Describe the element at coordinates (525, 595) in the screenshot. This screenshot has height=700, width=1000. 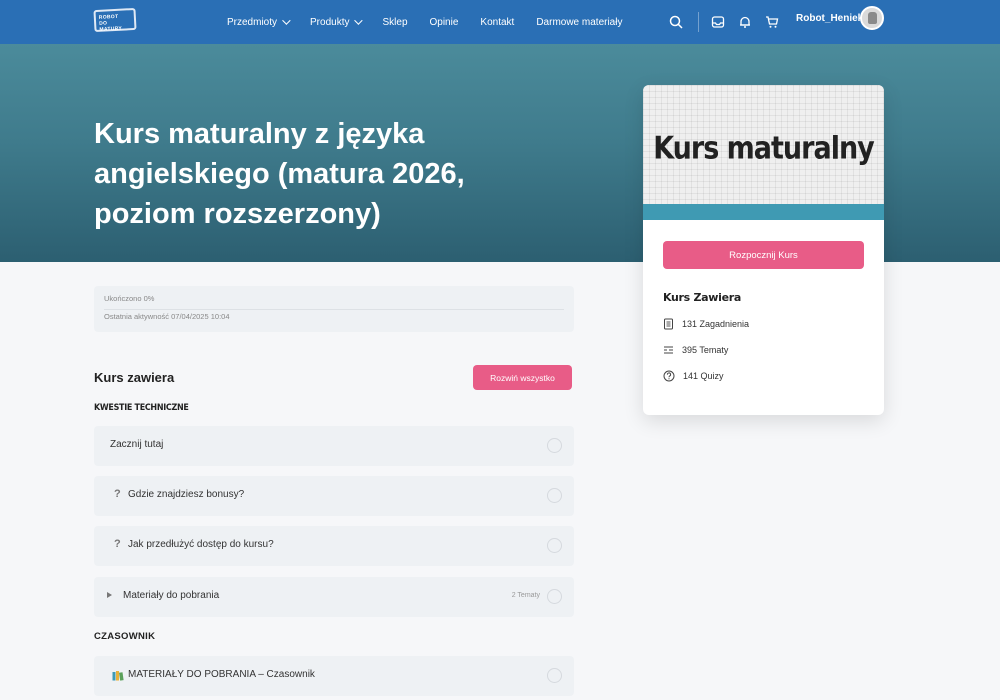
I see `topic-count: 2 Tematy` at that location.